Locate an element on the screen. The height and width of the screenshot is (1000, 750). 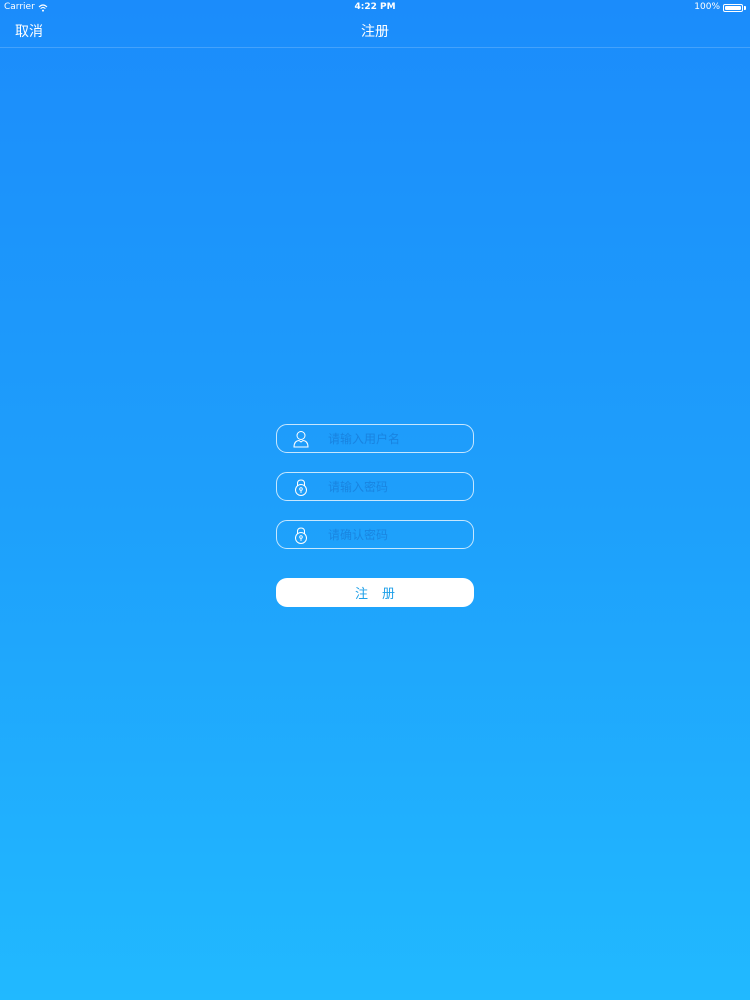
confirm-password-input is located at coordinates (398, 534).